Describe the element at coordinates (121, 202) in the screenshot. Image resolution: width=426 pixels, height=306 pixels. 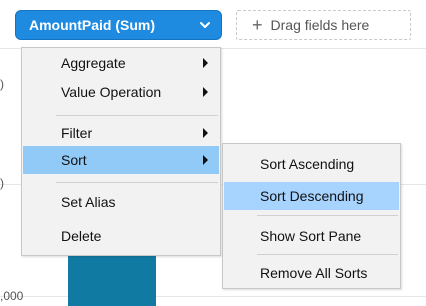
I see `menu-item-set-alias: Set Alias` at that location.